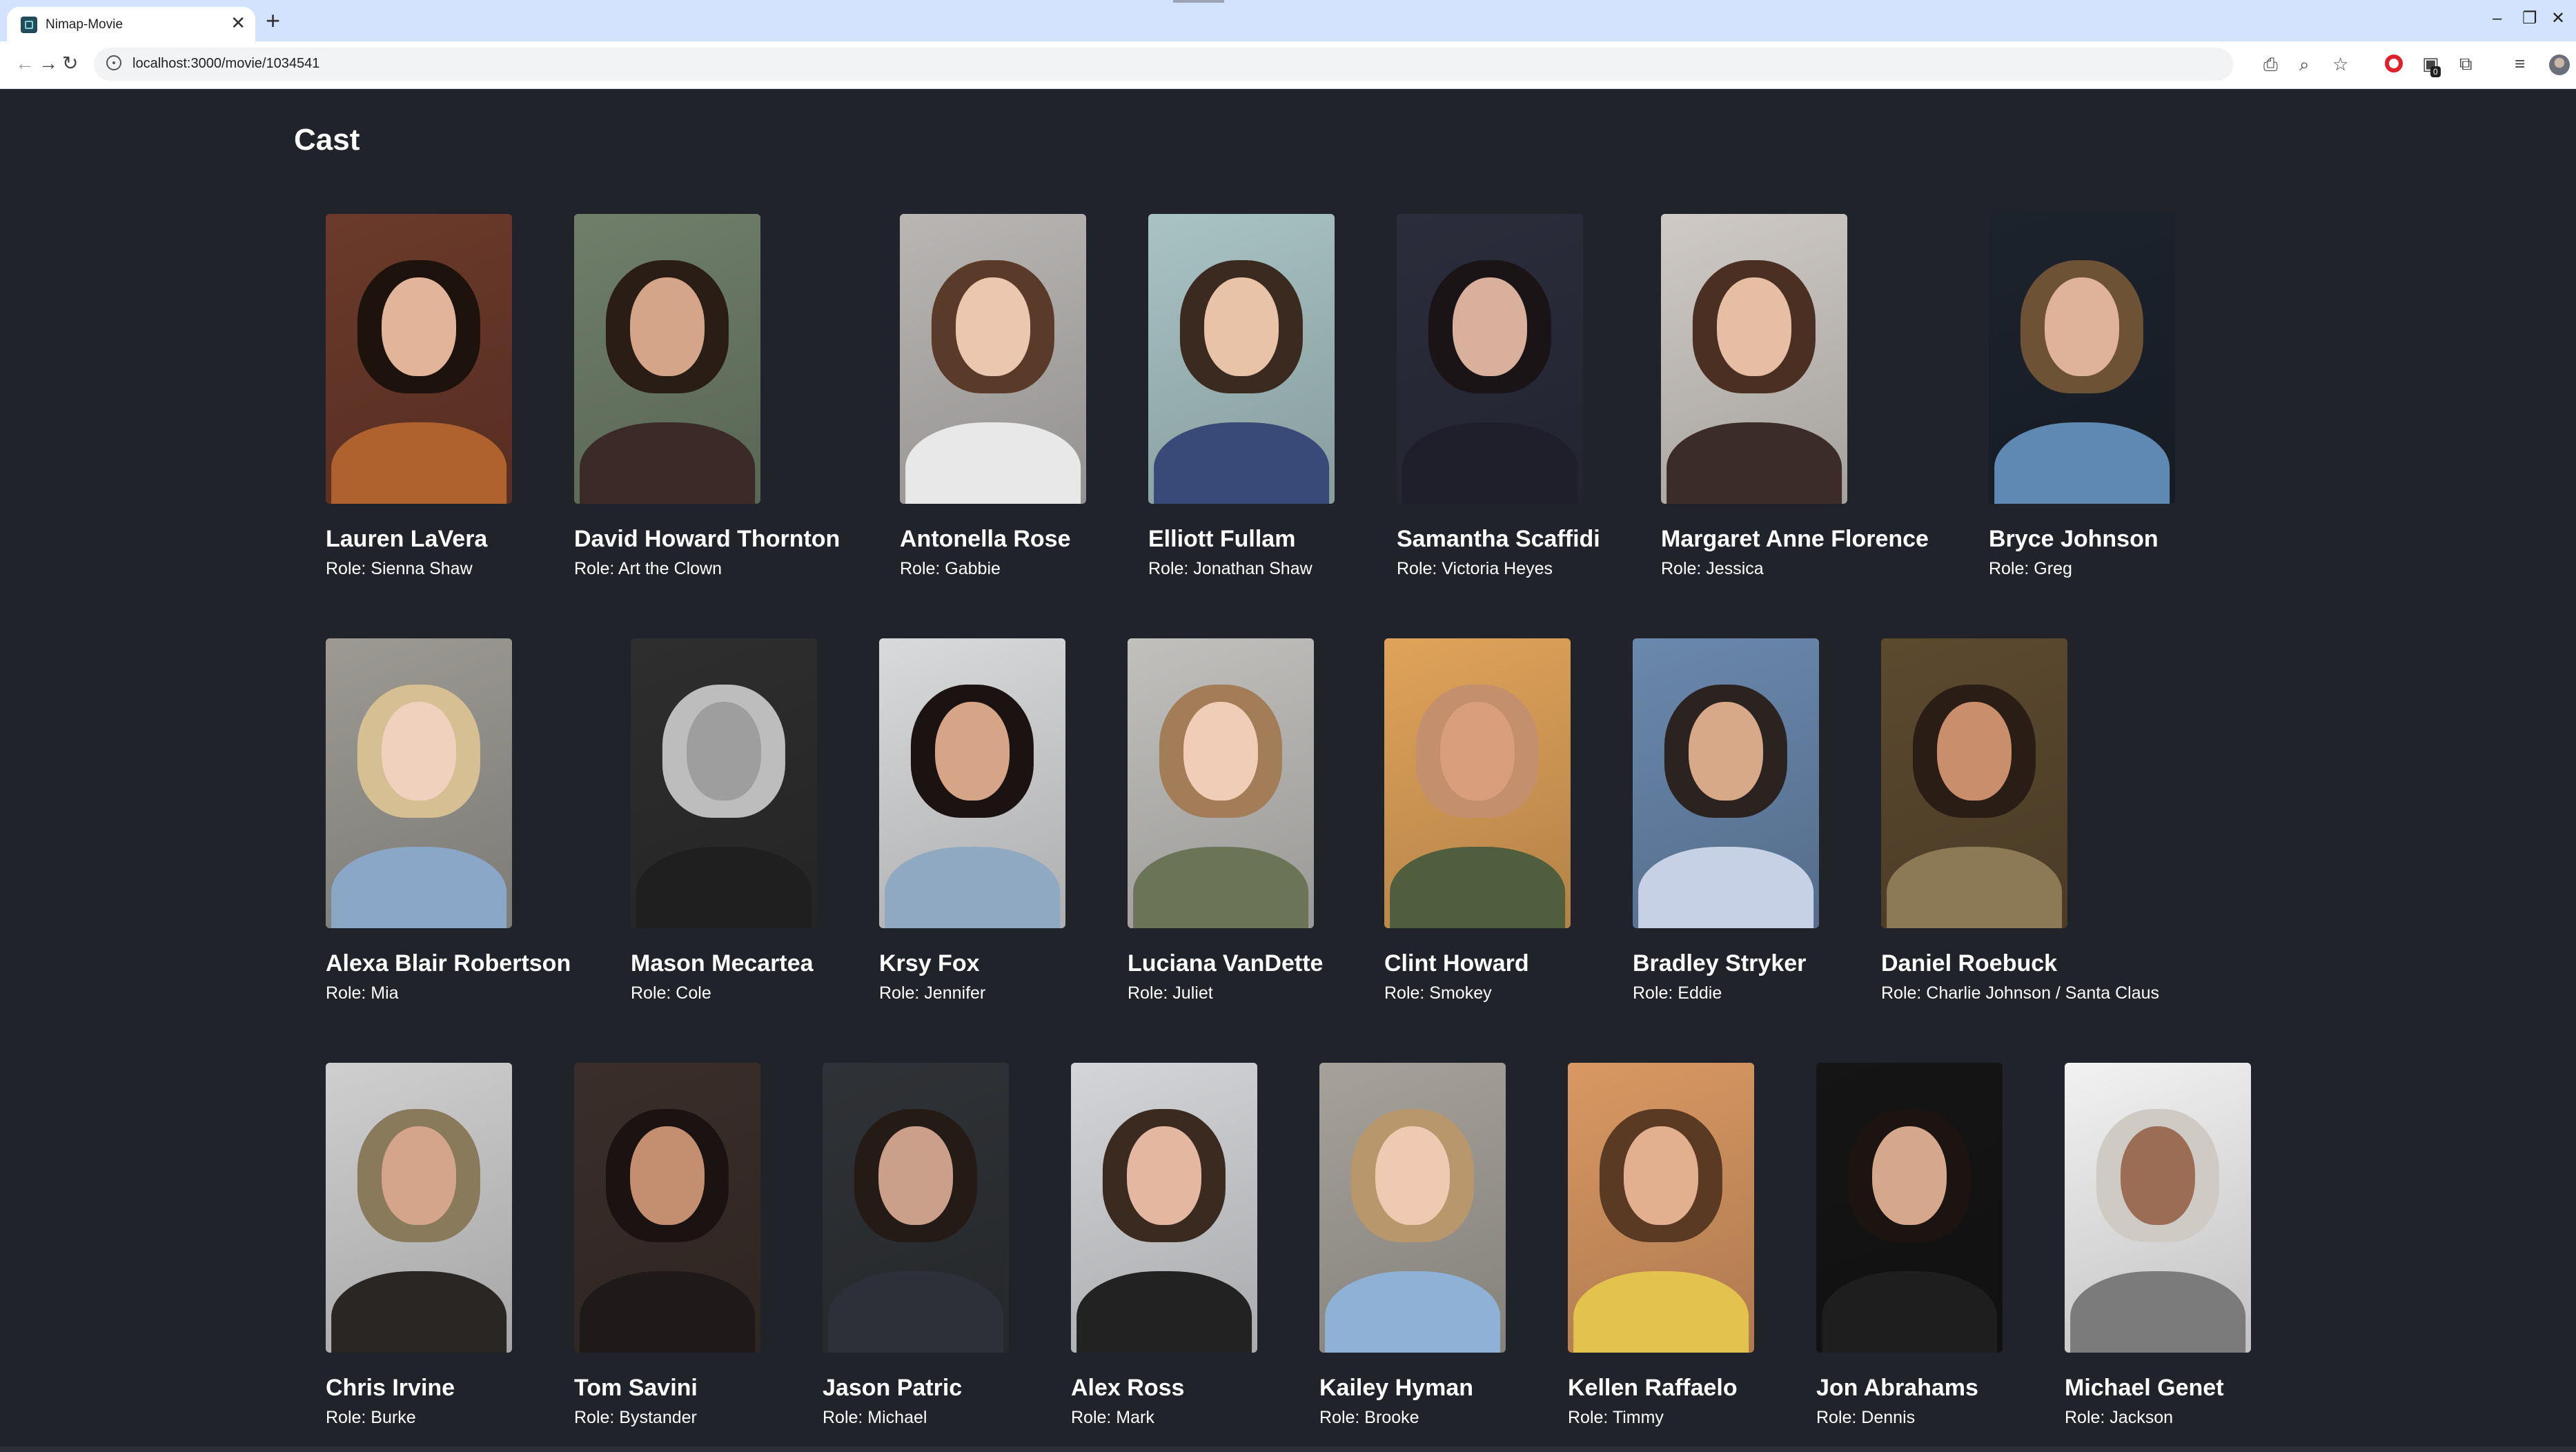 The image size is (2576, 1452). What do you see at coordinates (48, 63) in the screenshot?
I see `forward-icon: →` at bounding box center [48, 63].